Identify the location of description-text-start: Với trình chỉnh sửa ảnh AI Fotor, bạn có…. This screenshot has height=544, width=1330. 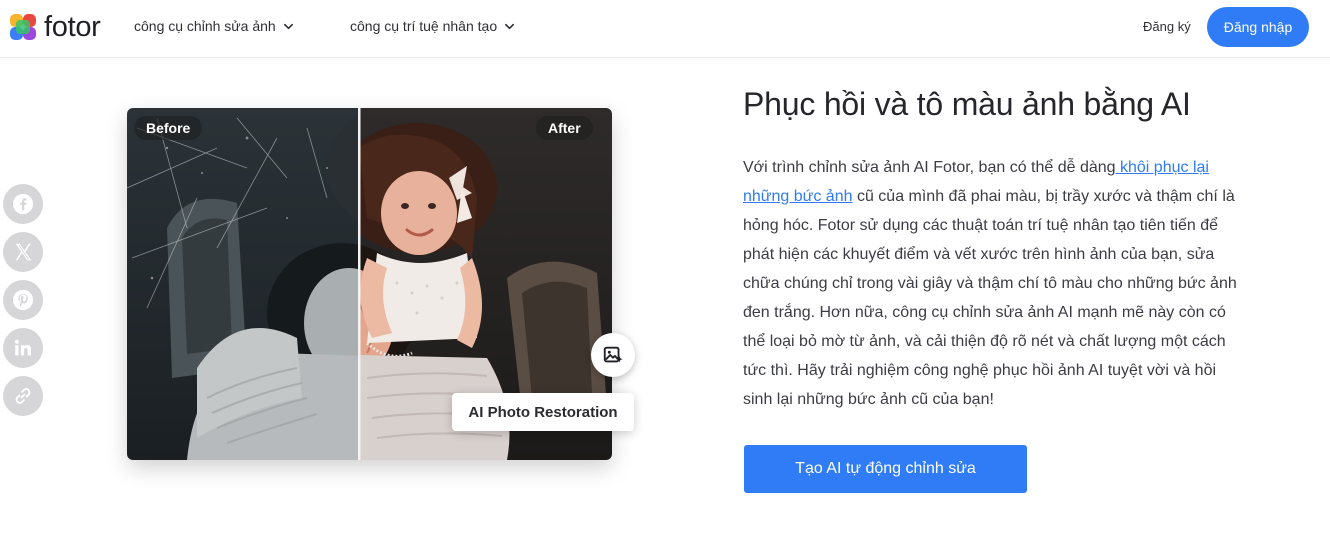
(929, 167).